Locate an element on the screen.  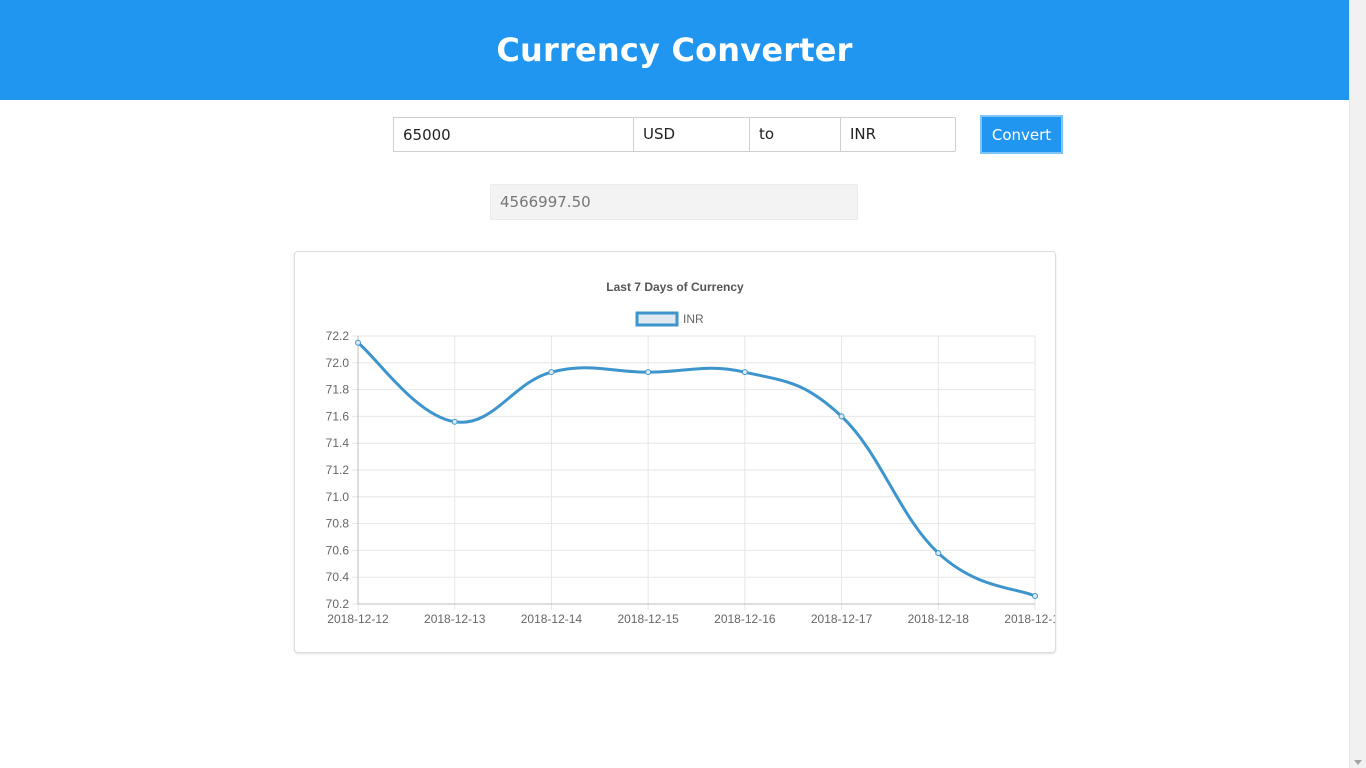
y-tick-label: 71.6 is located at coordinates (338, 416).